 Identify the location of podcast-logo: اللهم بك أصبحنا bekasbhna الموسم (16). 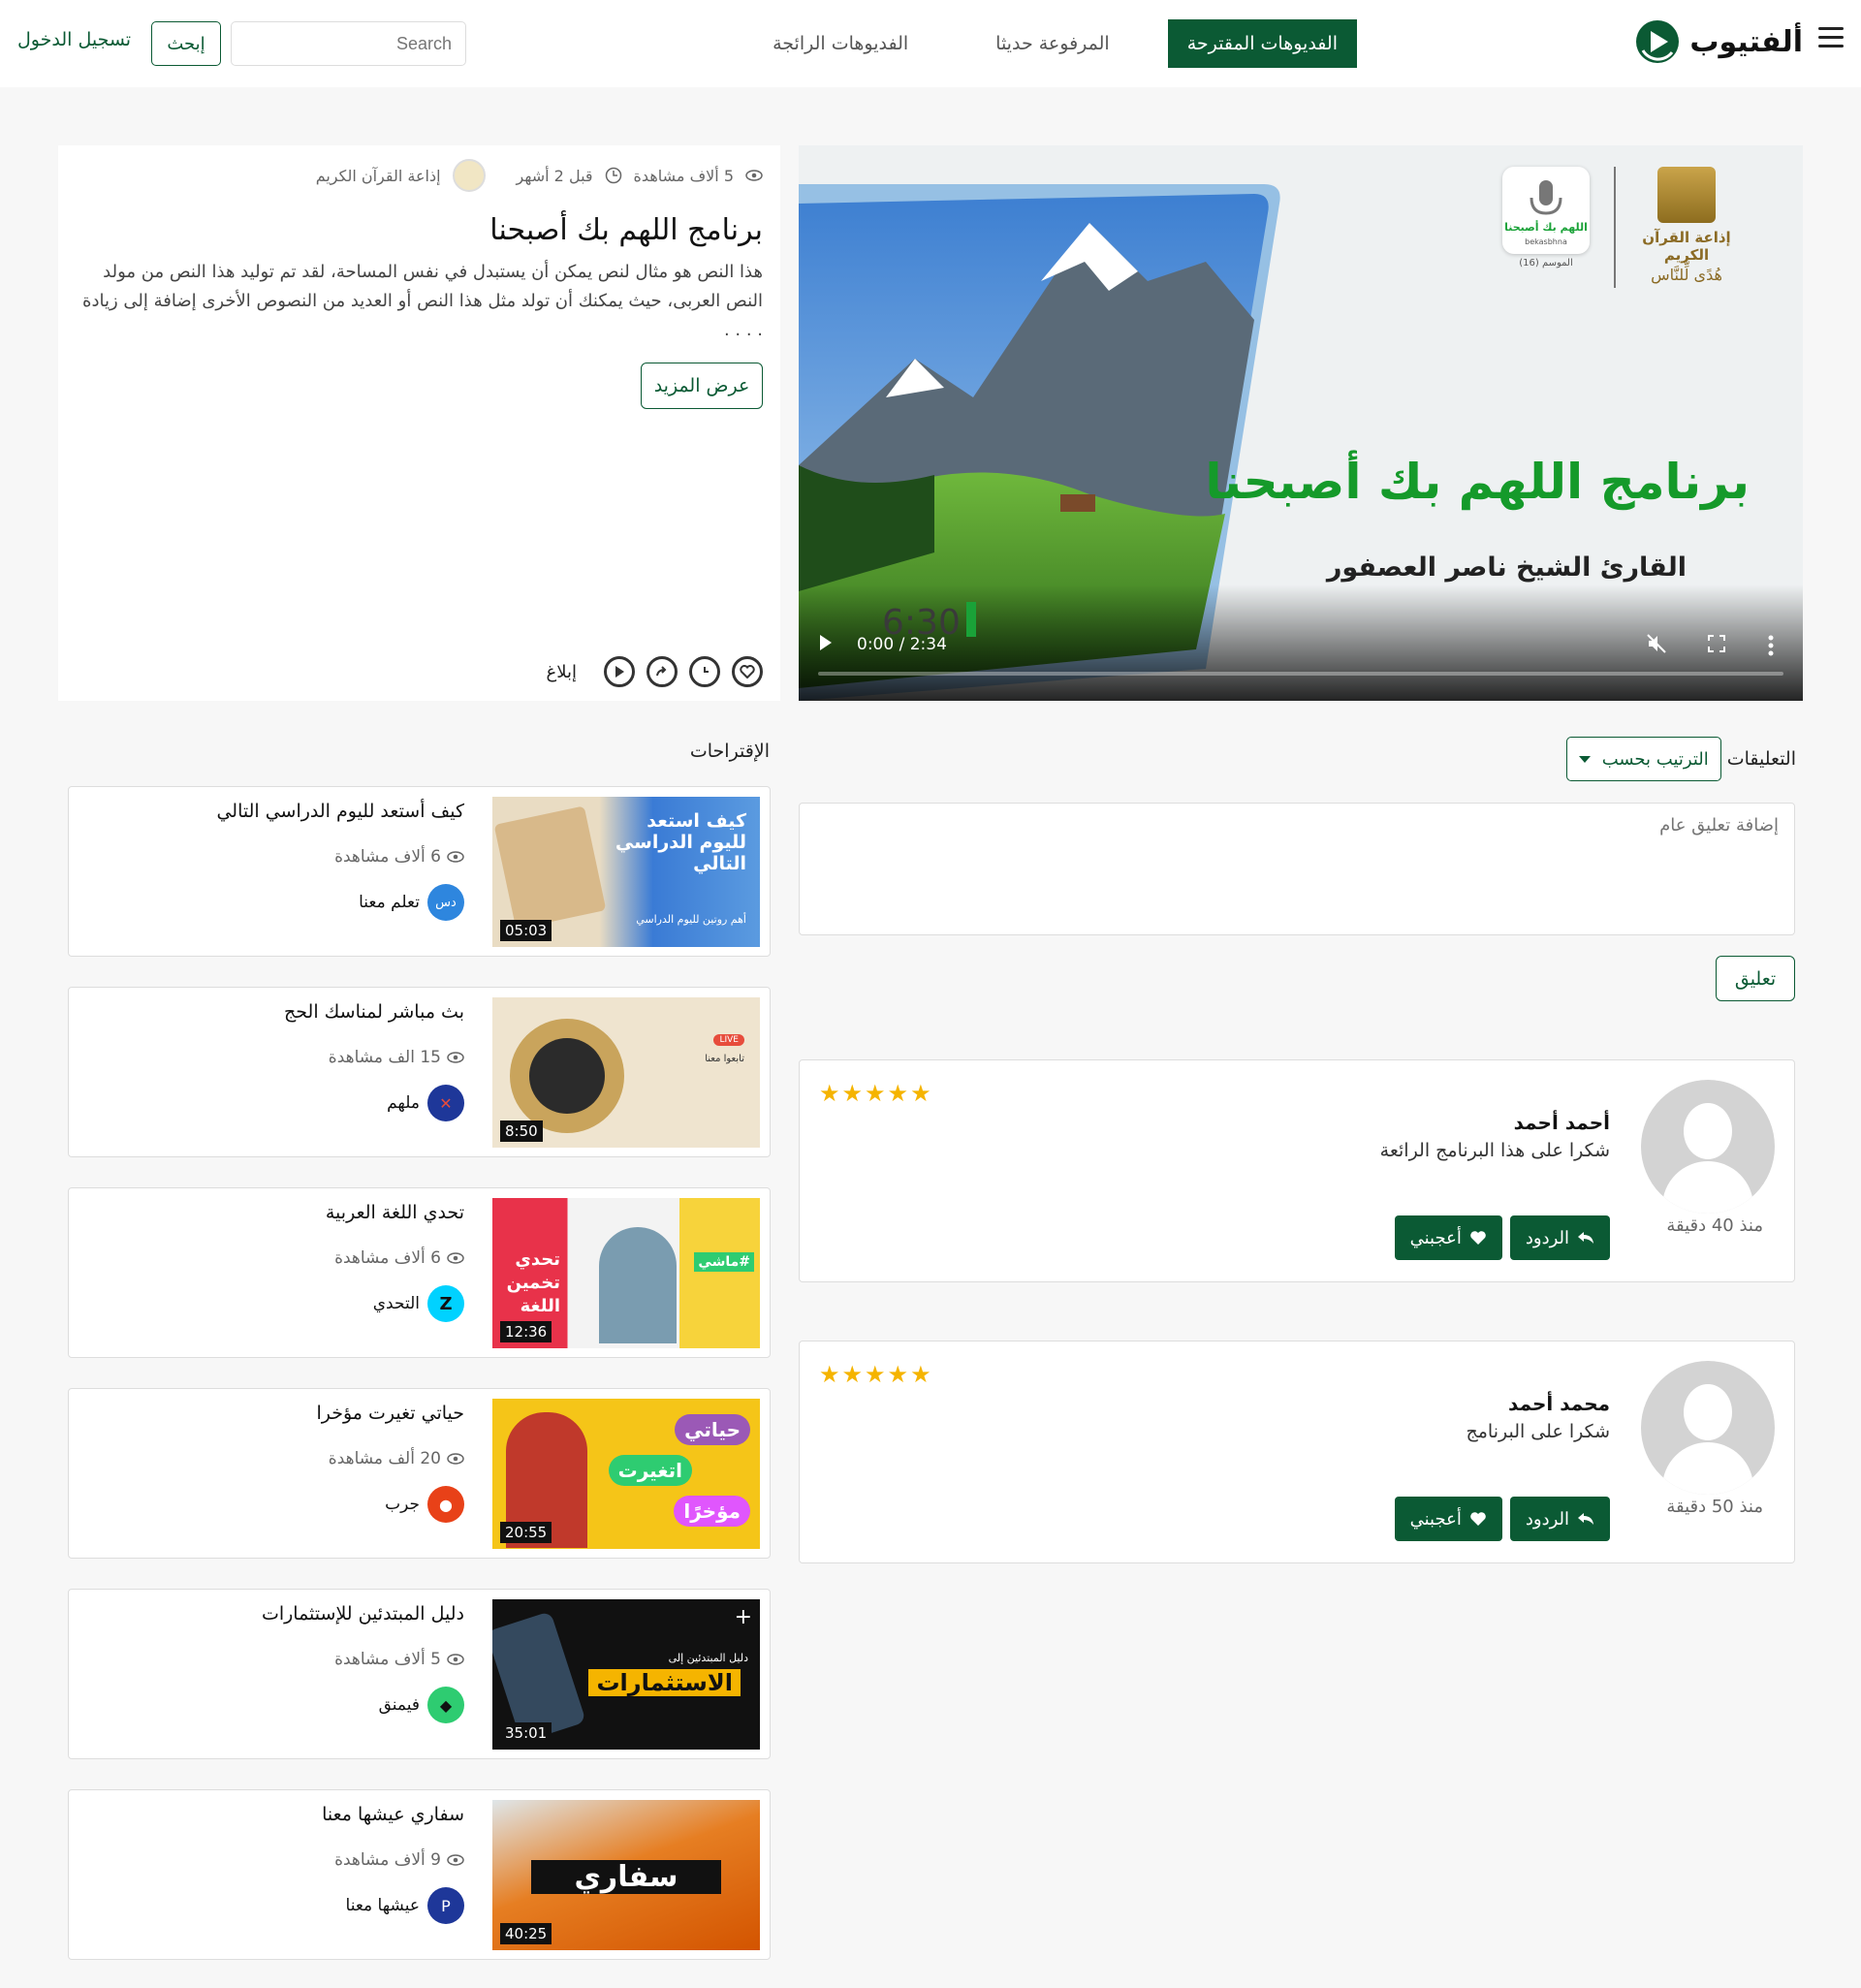
(1546, 232).